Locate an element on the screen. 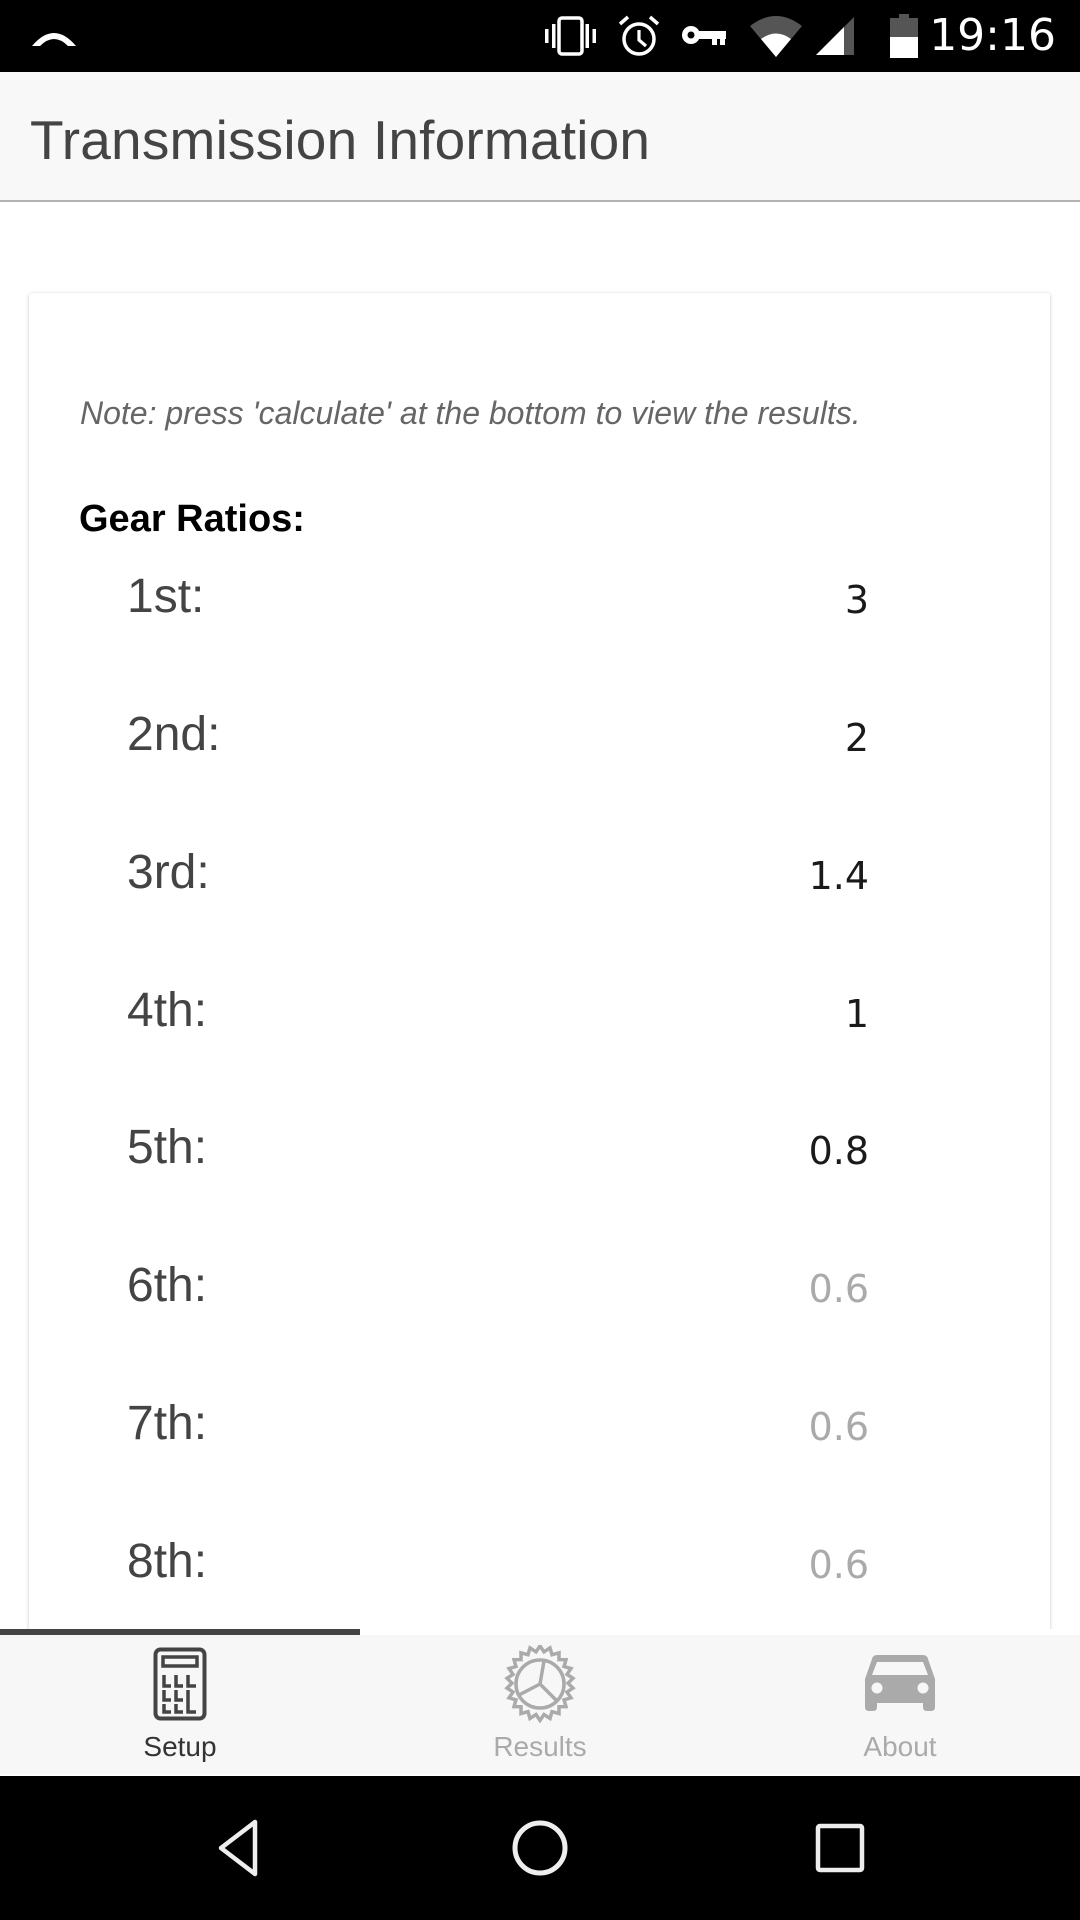  gear-label: 6th: is located at coordinates (167, 1285).